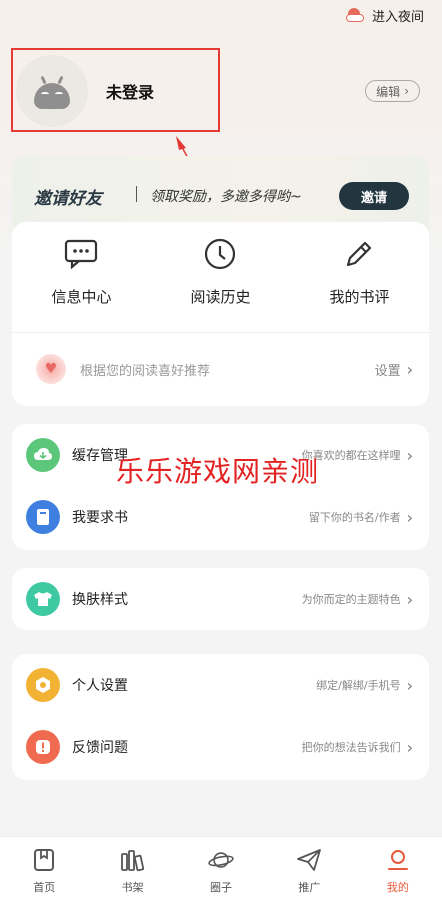 The height and width of the screenshot is (900, 442). I want to click on planet-icon, so click(221, 860).